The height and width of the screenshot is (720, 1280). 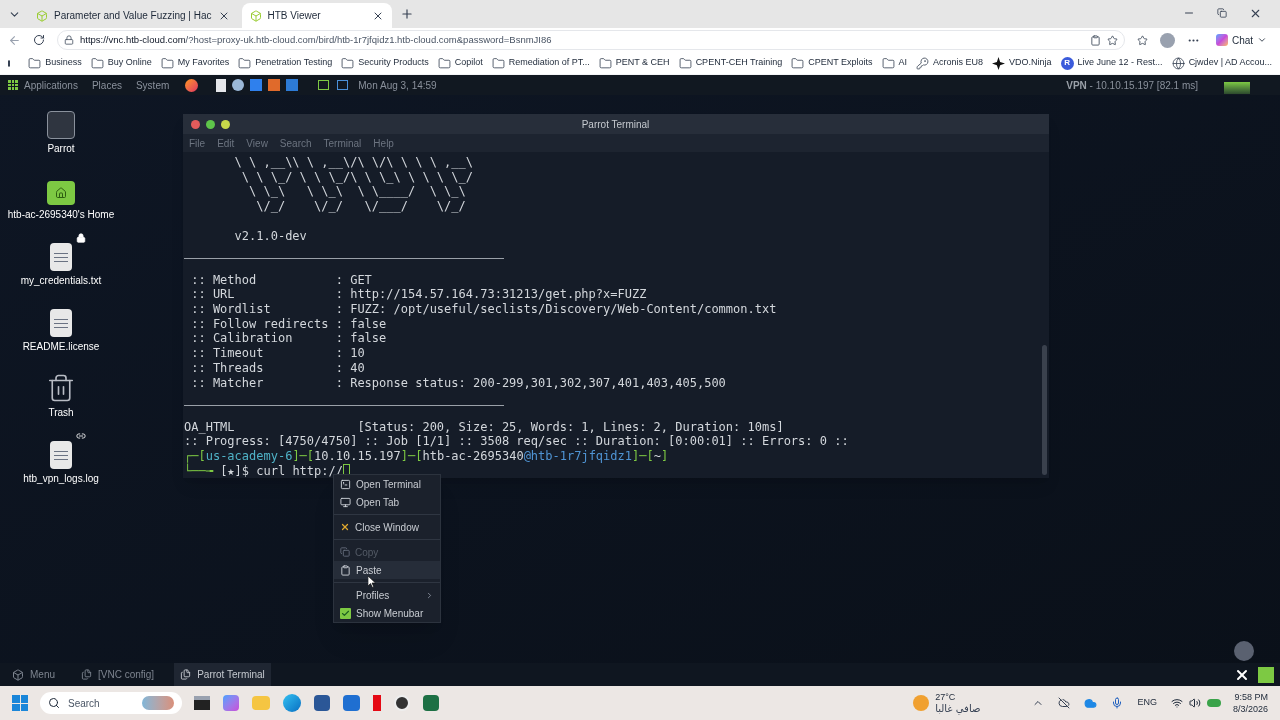 I want to click on apps-grid-icon, so click(x=13, y=85).